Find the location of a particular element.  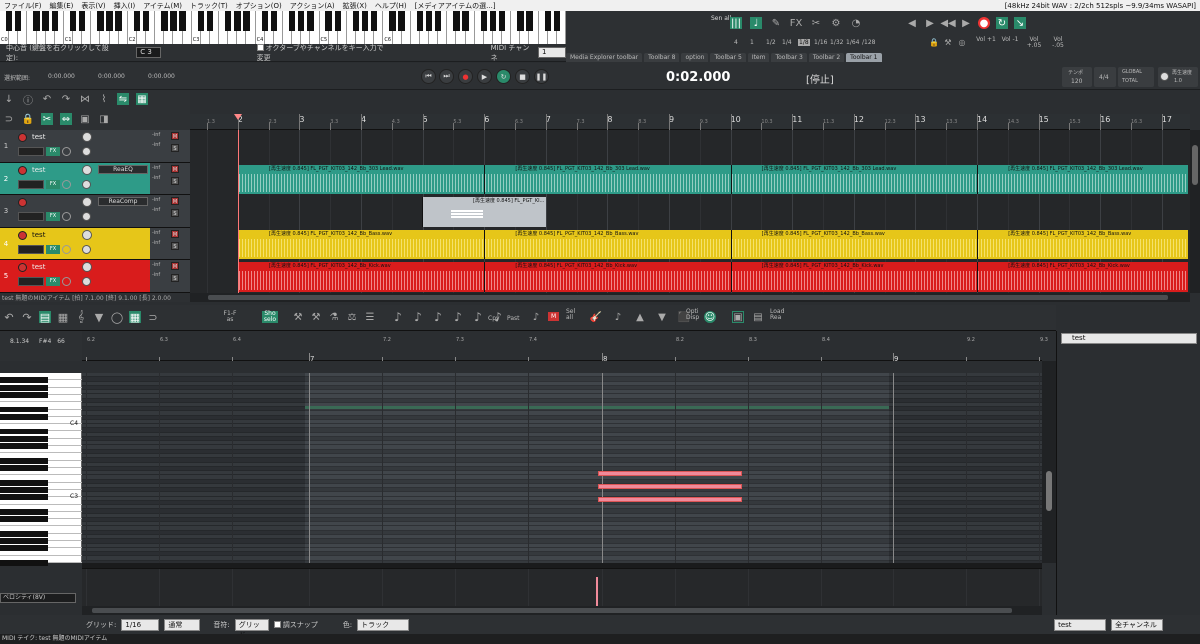

grid-button: 1/64 is located at coordinates (852, 42).